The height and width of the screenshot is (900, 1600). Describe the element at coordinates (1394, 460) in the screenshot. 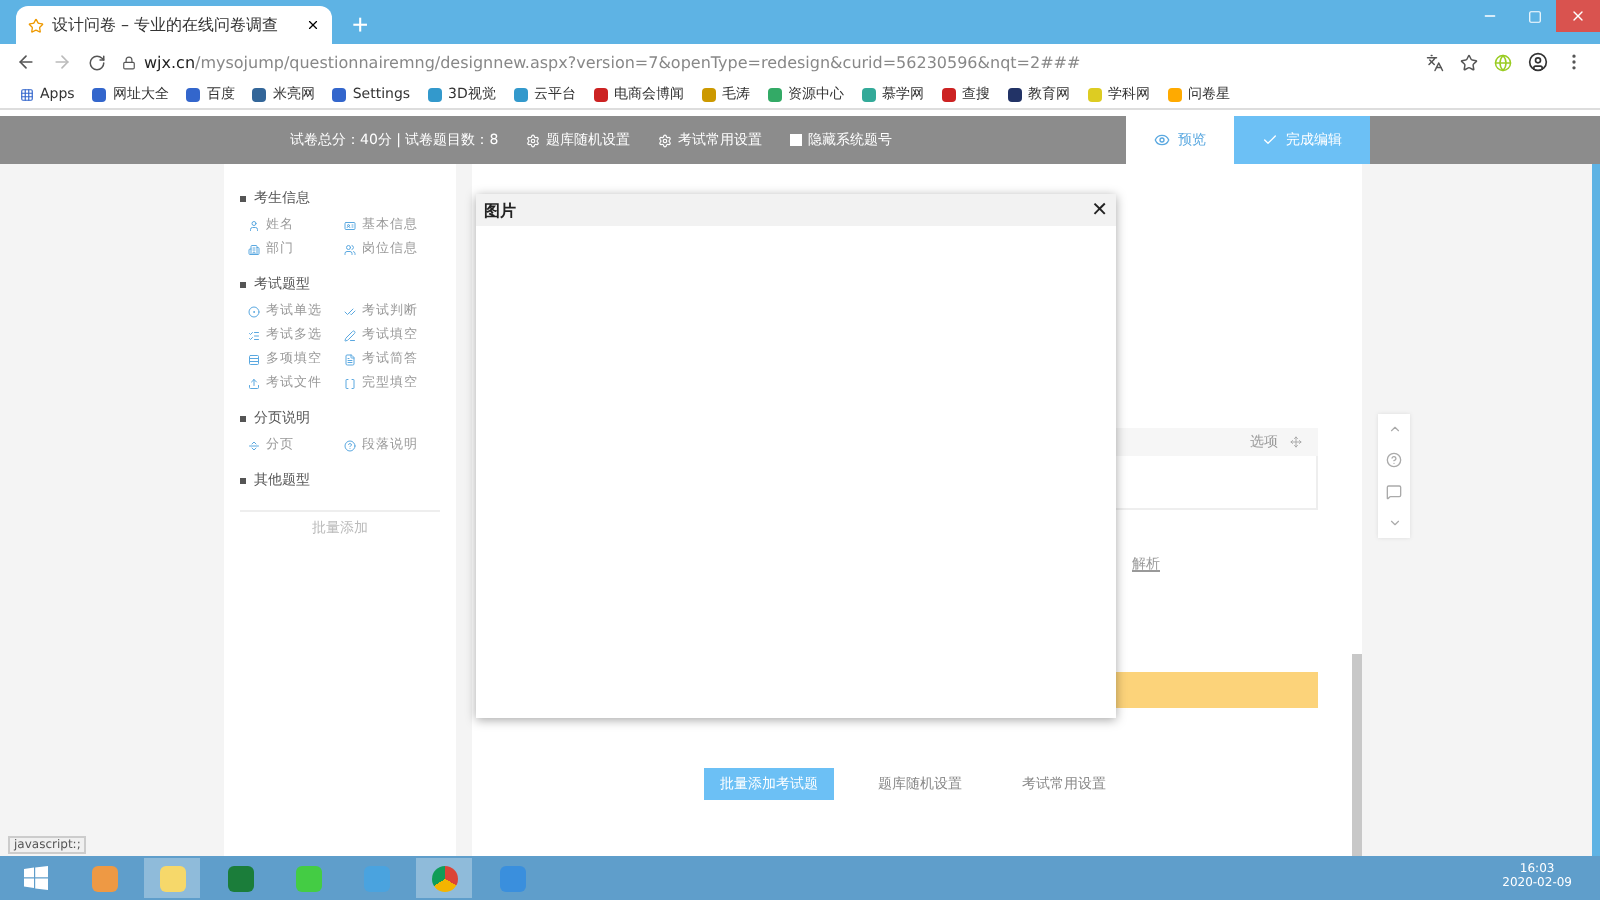

I see `help-icon` at that location.